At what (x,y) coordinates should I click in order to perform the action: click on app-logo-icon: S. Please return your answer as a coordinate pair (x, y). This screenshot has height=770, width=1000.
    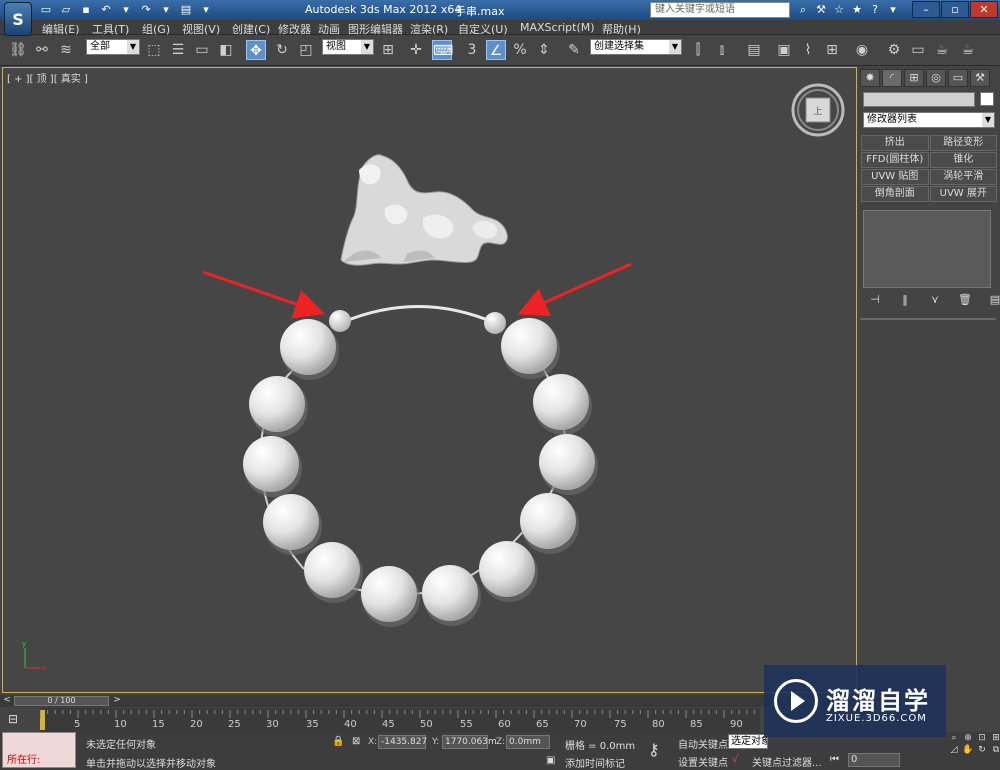
    Looking at the image, I should click on (18, 19).